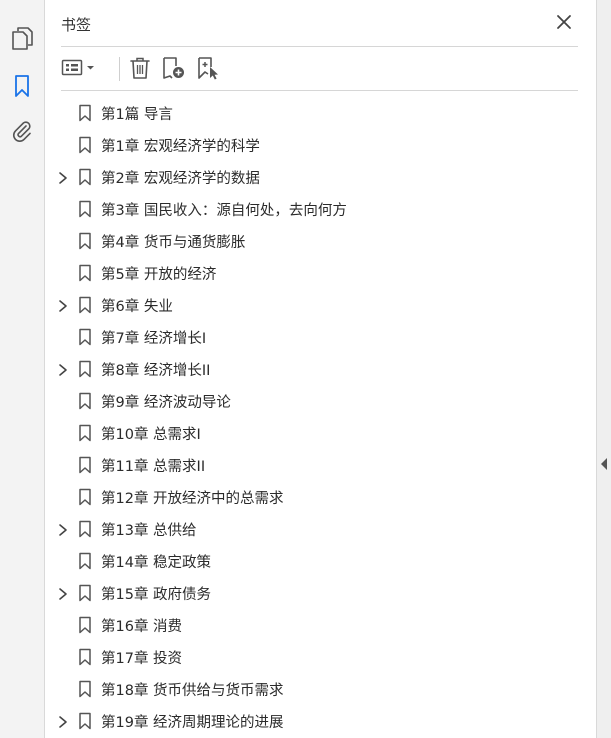  Describe the element at coordinates (156, 595) in the screenshot. I see `bookmark-label: 第15章 政府债务` at that location.